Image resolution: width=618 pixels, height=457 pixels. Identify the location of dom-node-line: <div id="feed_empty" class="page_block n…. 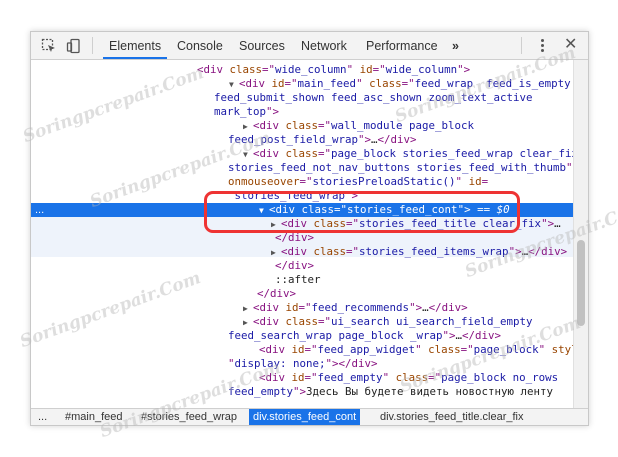
(302, 378).